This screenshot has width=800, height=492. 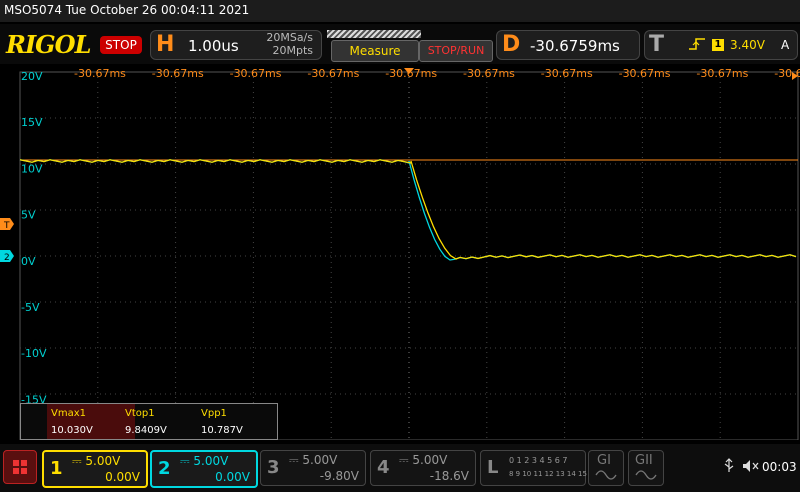 I want to click on channel-3-scale-value: 5.00V, so click(x=320, y=460).